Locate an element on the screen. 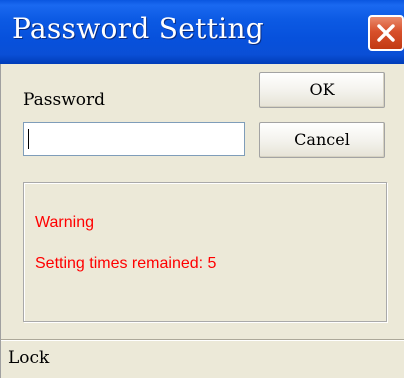 Image resolution: width=406 pixels, height=378 pixels. dialog-title: Password Setting is located at coordinates (138, 28).